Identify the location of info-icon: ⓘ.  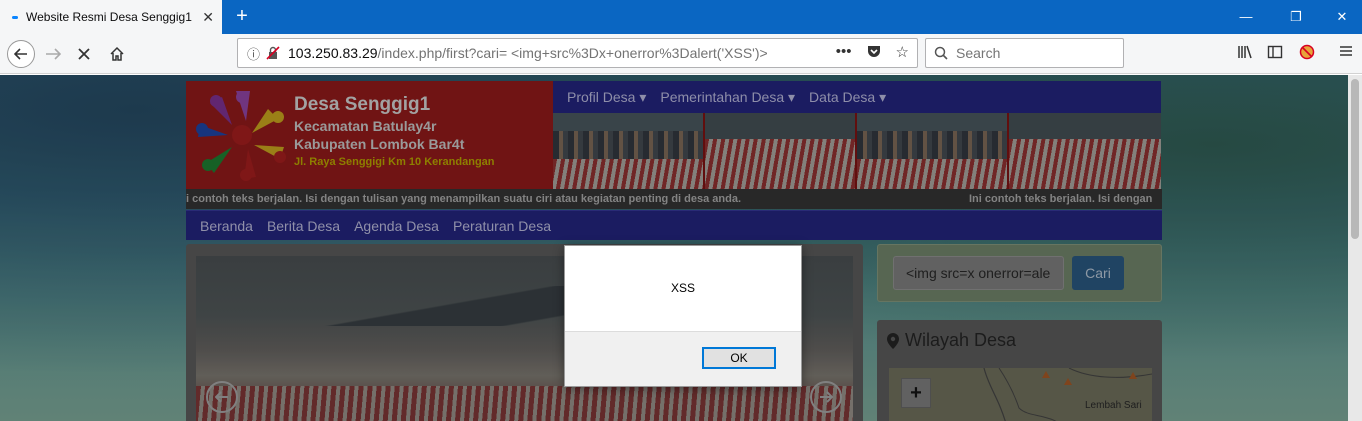
(253, 53).